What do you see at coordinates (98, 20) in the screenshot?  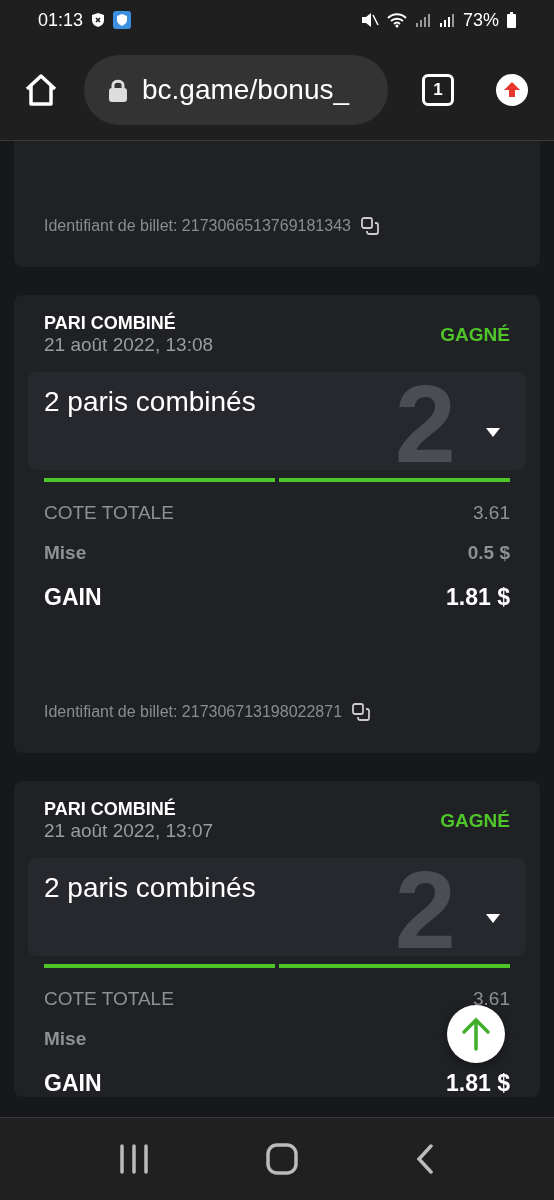 I see `shield-icon` at bounding box center [98, 20].